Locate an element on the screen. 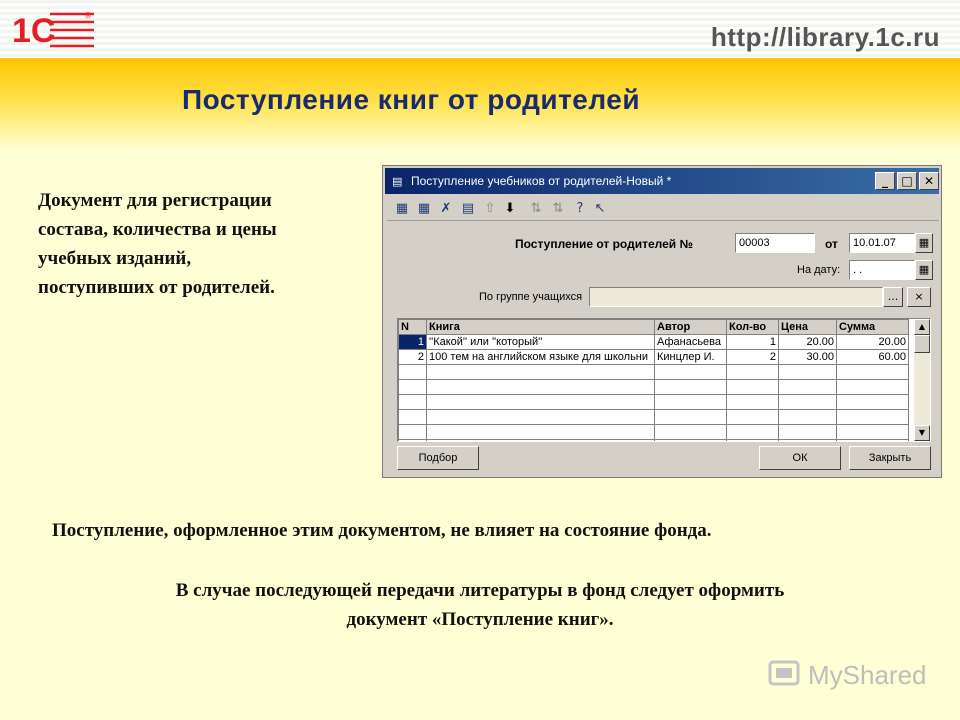 The image size is (960, 720). cell-n: 2 is located at coordinates (412, 357).